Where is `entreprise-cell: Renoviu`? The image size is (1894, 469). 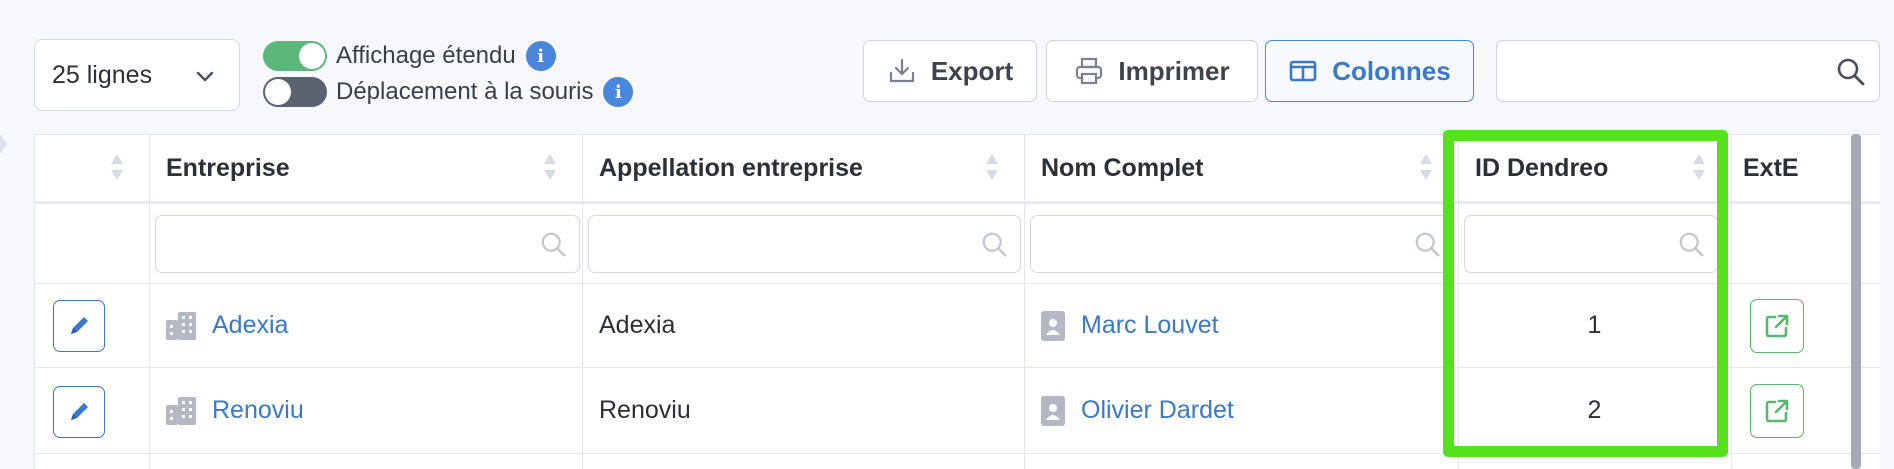 entreprise-cell: Renoviu is located at coordinates (235, 410).